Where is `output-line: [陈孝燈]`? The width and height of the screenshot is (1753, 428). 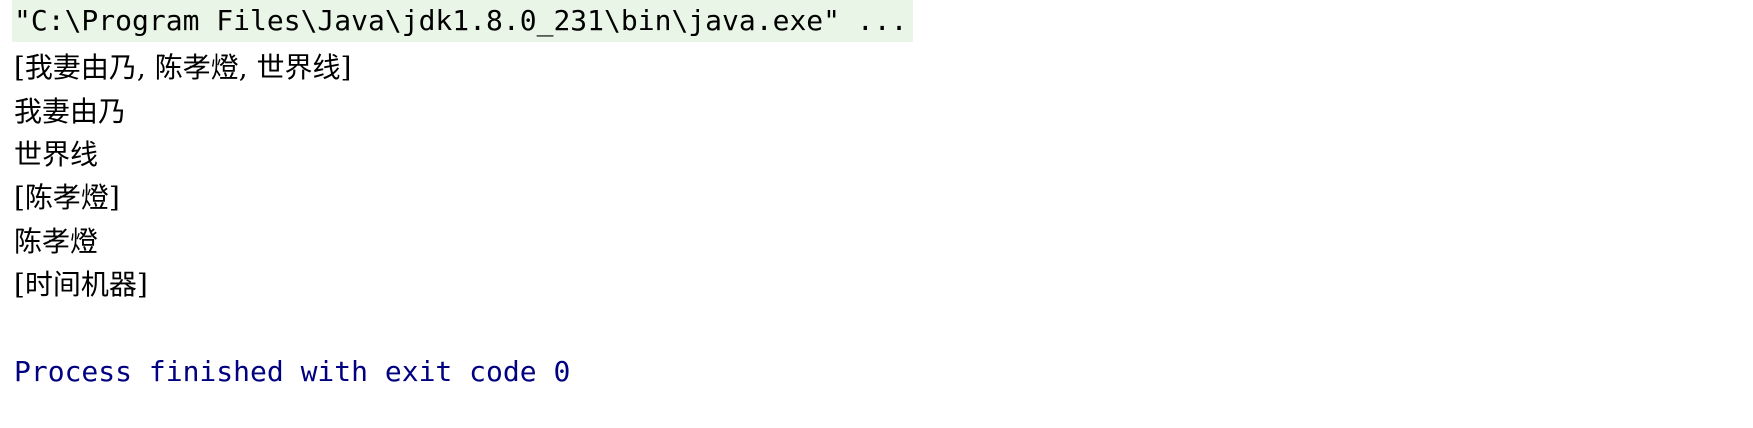
output-line: [陈孝燈] is located at coordinates (67, 197).